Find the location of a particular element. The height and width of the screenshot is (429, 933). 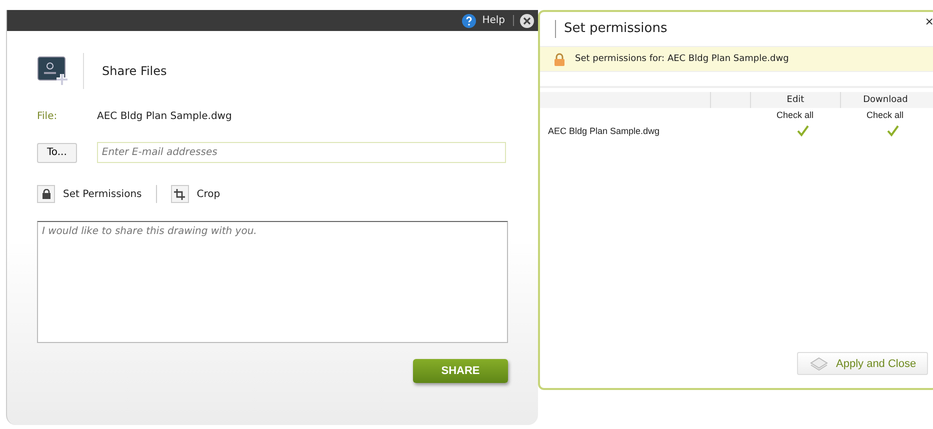

action-label: Crop is located at coordinates (208, 194).